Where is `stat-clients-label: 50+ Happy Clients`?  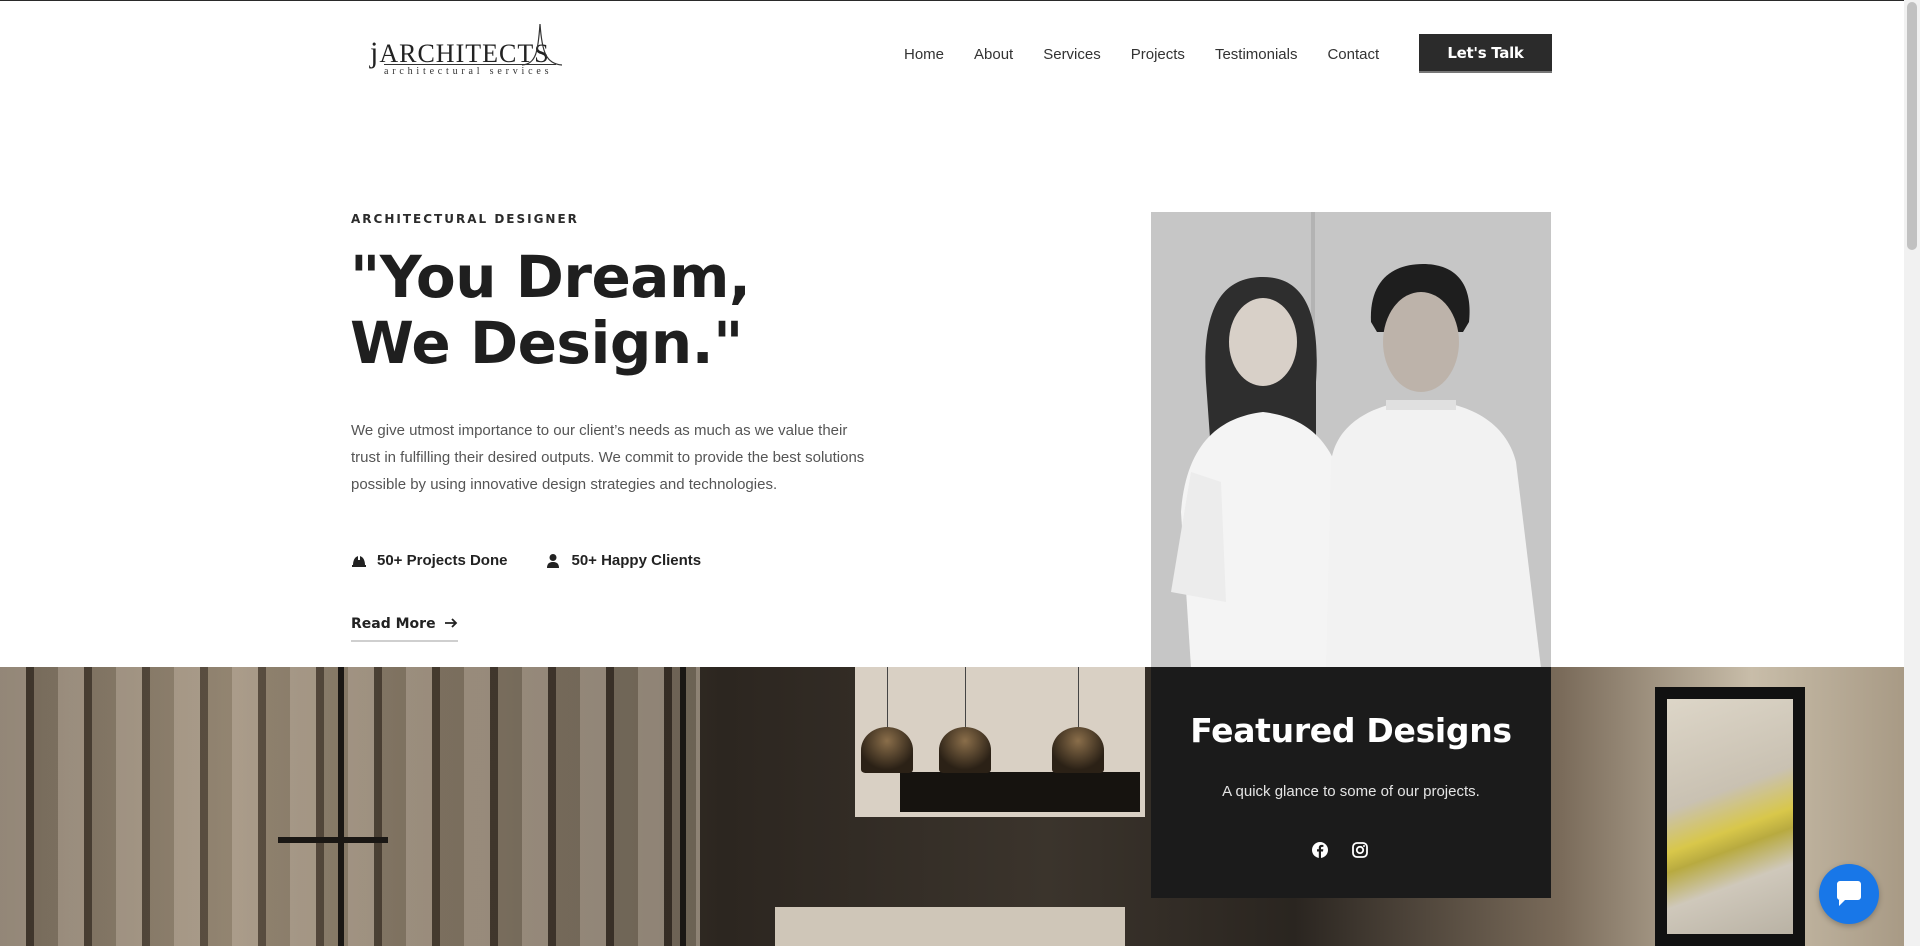 stat-clients-label: 50+ Happy Clients is located at coordinates (636, 560).